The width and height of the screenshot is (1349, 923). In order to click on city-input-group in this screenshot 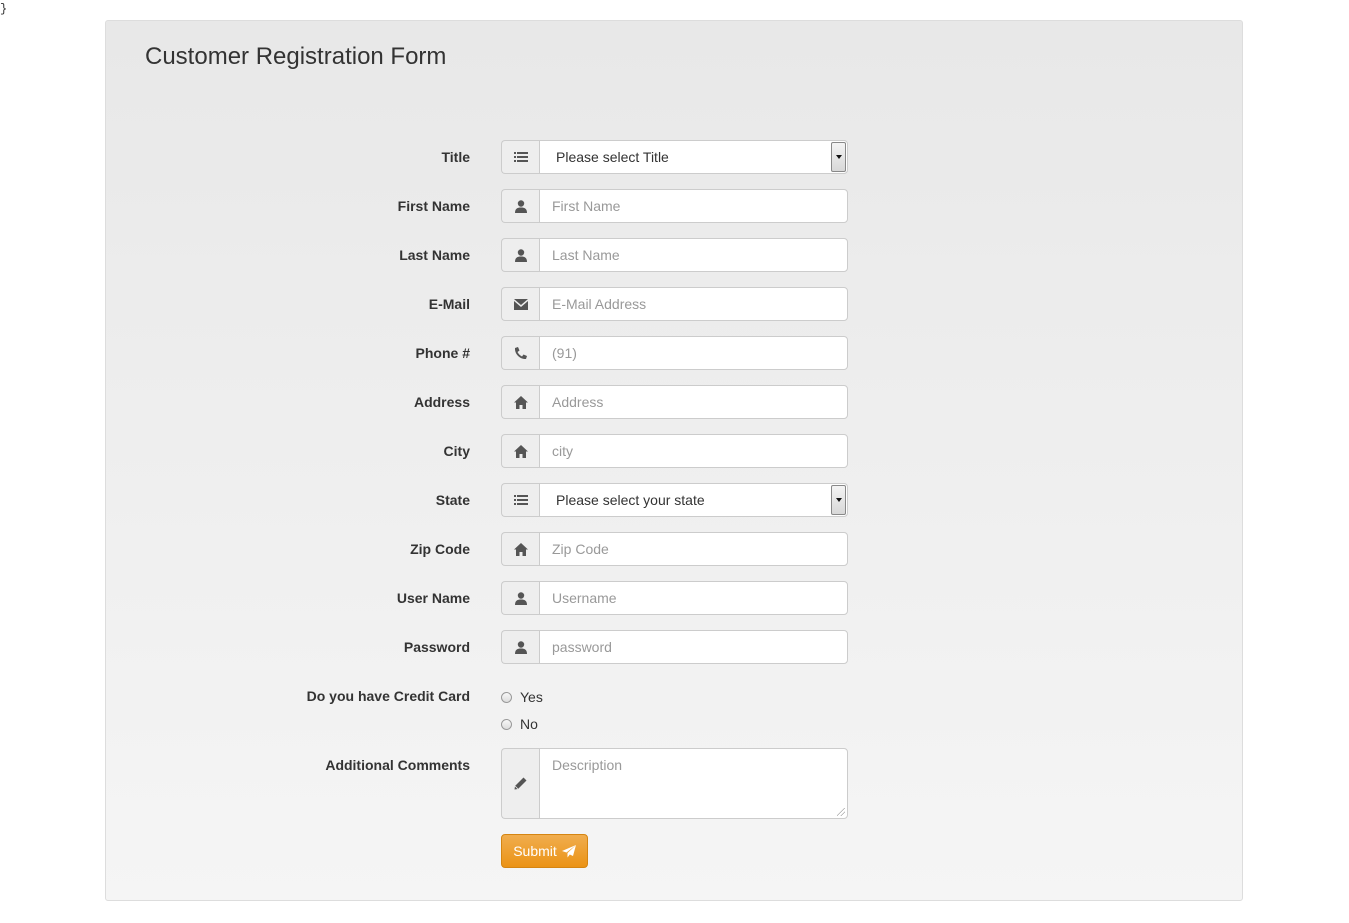, I will do `click(674, 451)`.